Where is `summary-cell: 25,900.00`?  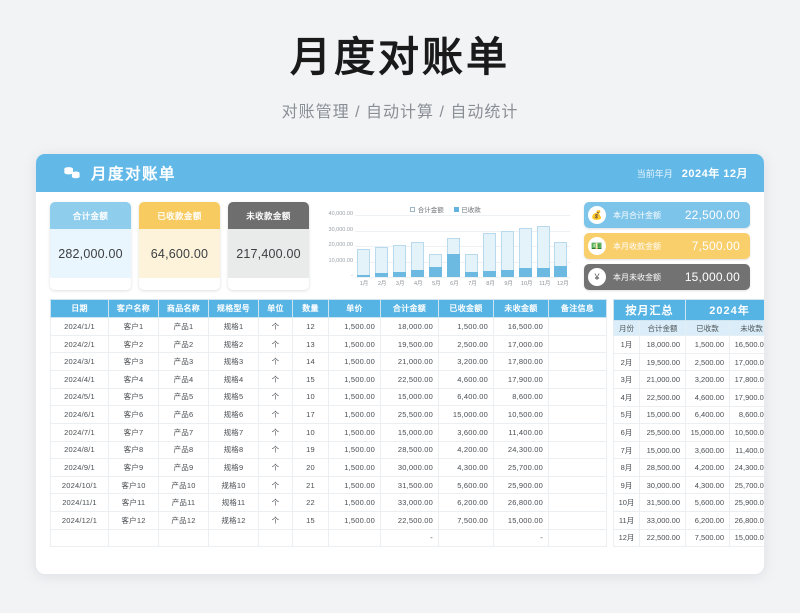 summary-cell: 25,900.00 is located at coordinates (746, 503).